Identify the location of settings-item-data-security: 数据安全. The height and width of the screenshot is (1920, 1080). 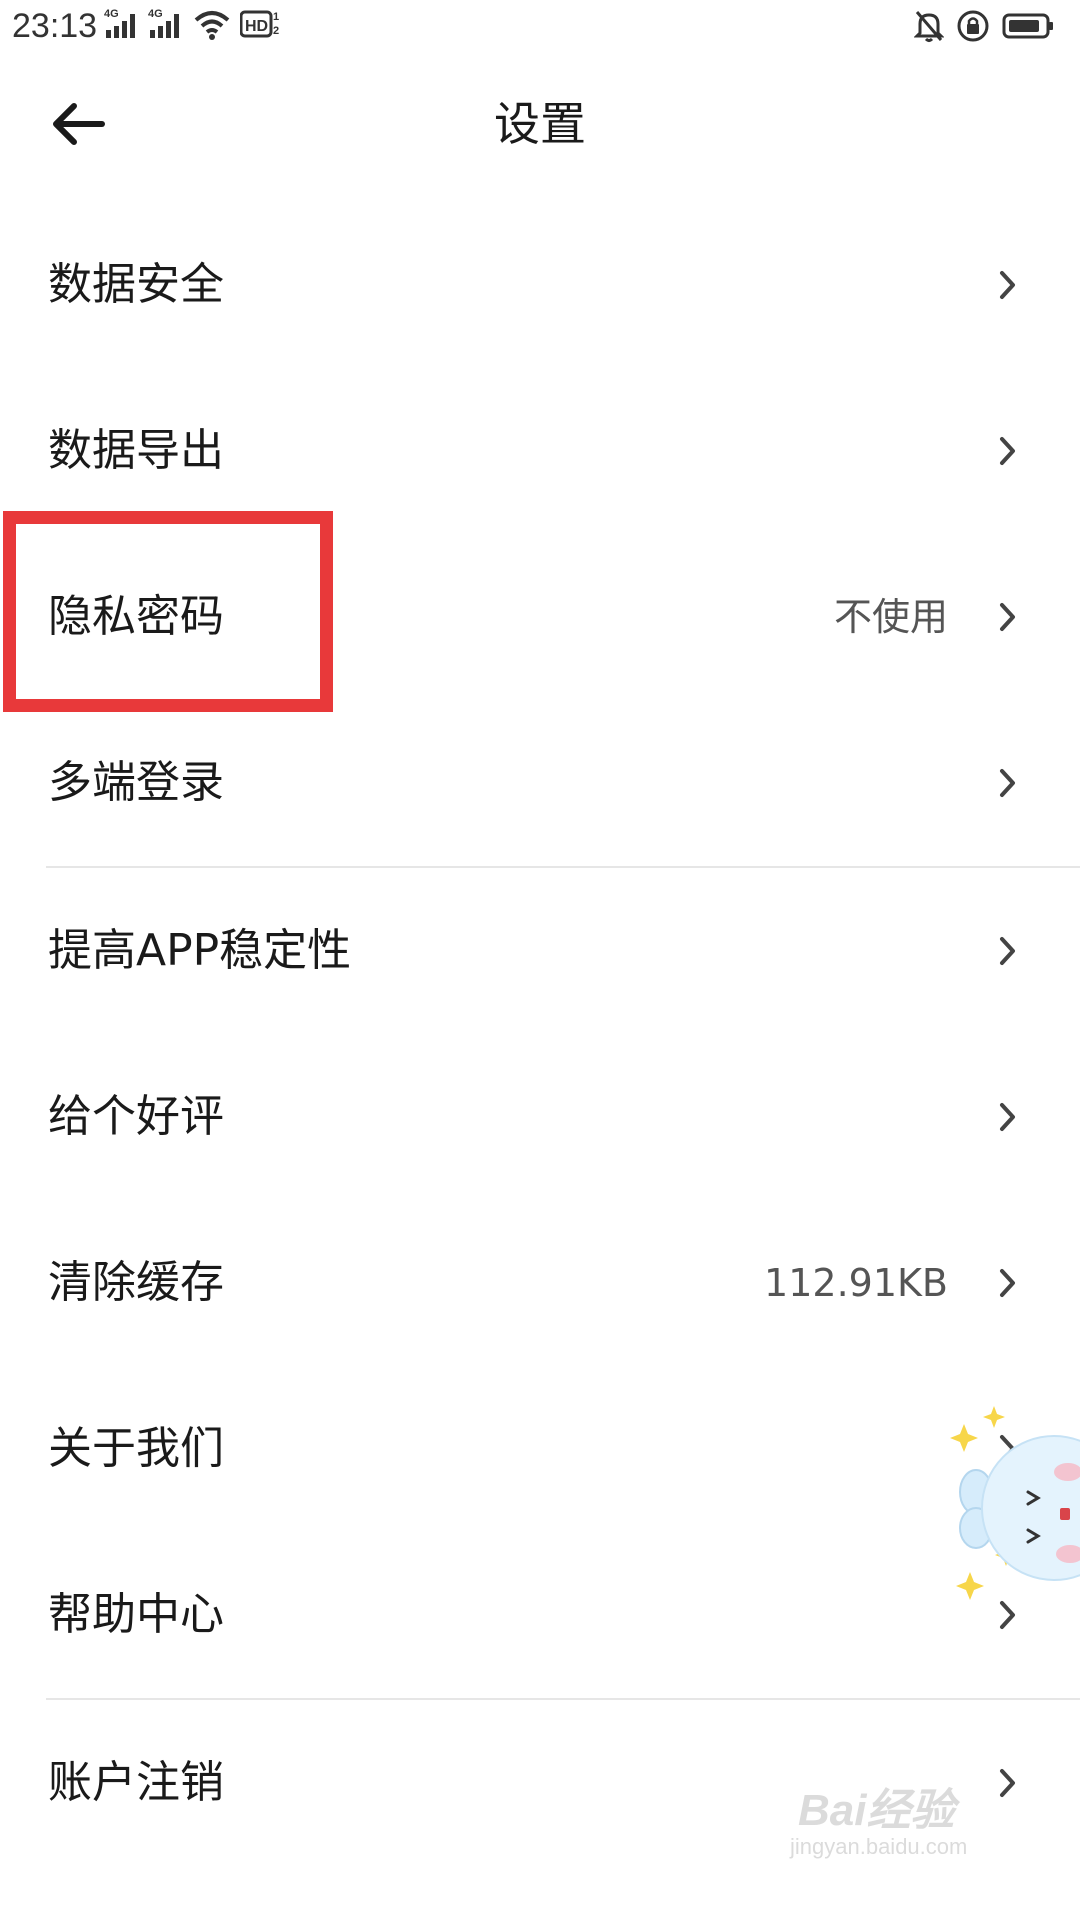
(540, 285).